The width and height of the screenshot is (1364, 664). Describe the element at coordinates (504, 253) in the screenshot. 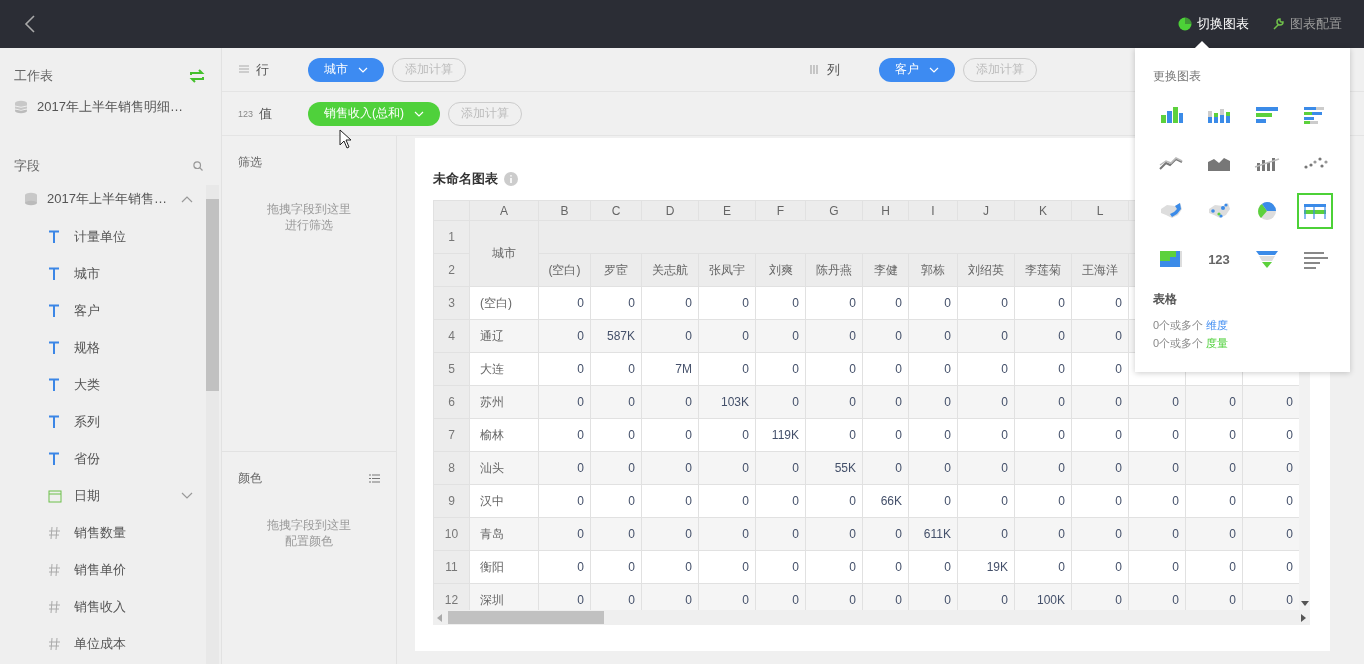

I see `table-cell: 城市` at that location.